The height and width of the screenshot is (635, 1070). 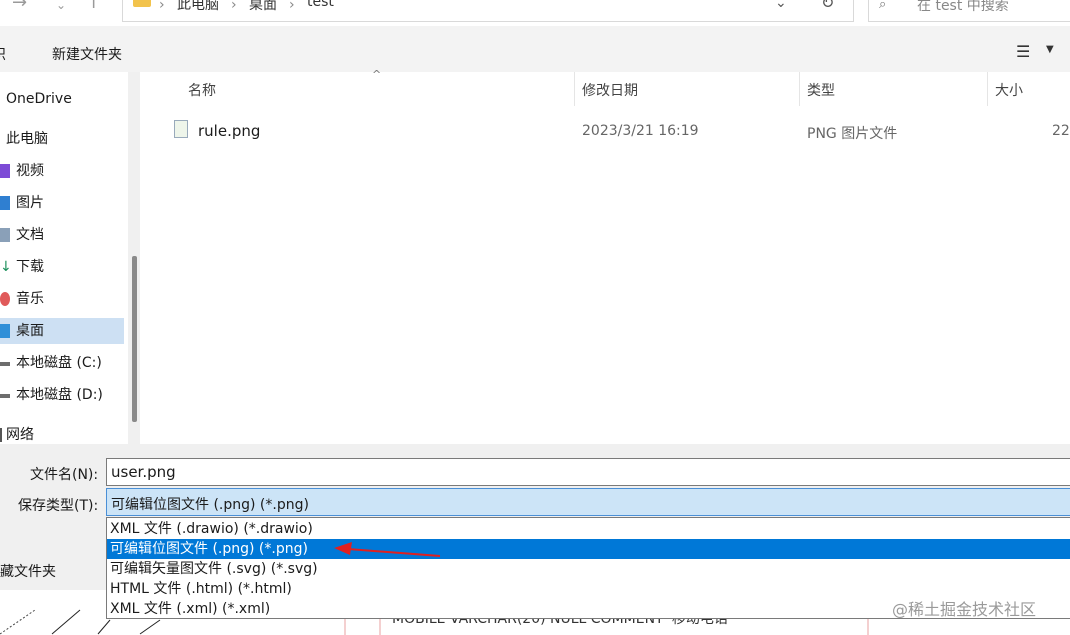 I want to click on filetype-label: 保存类型(T):, so click(x=58, y=506).